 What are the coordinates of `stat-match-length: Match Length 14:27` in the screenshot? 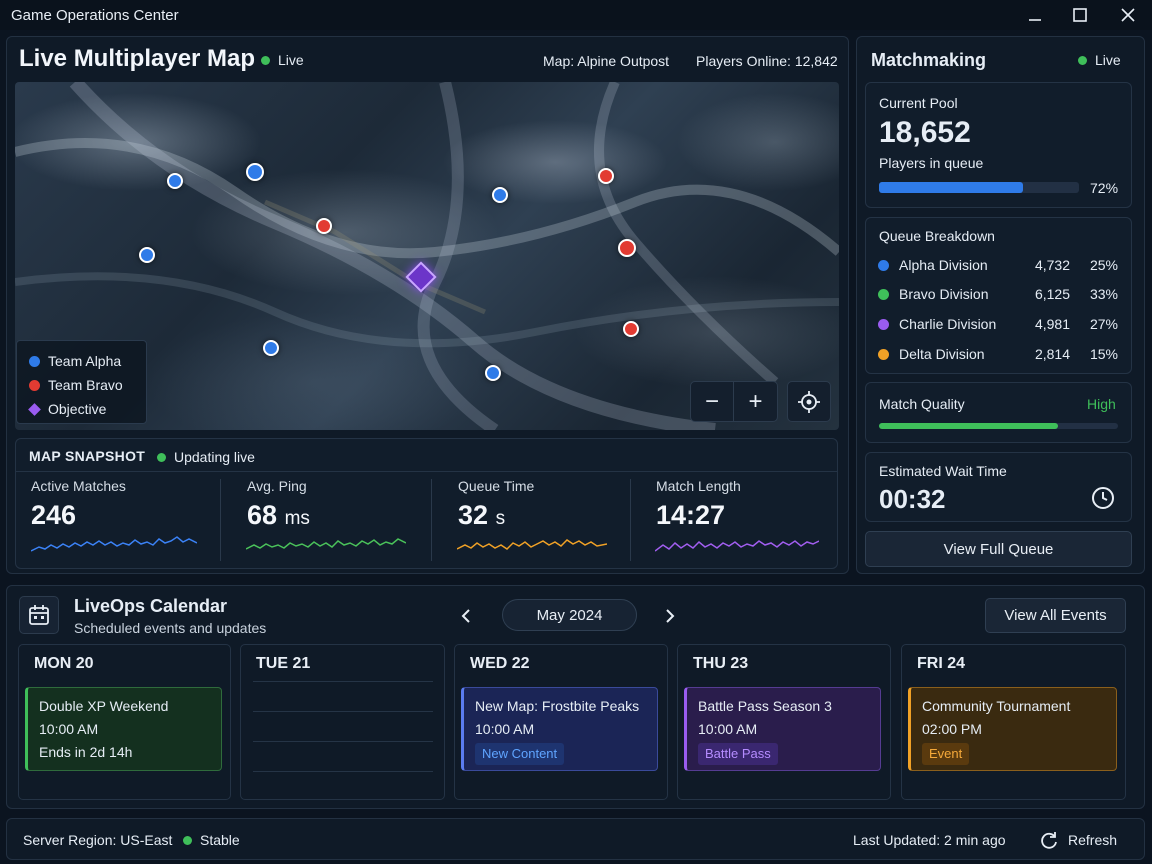 It's located at (698, 504).